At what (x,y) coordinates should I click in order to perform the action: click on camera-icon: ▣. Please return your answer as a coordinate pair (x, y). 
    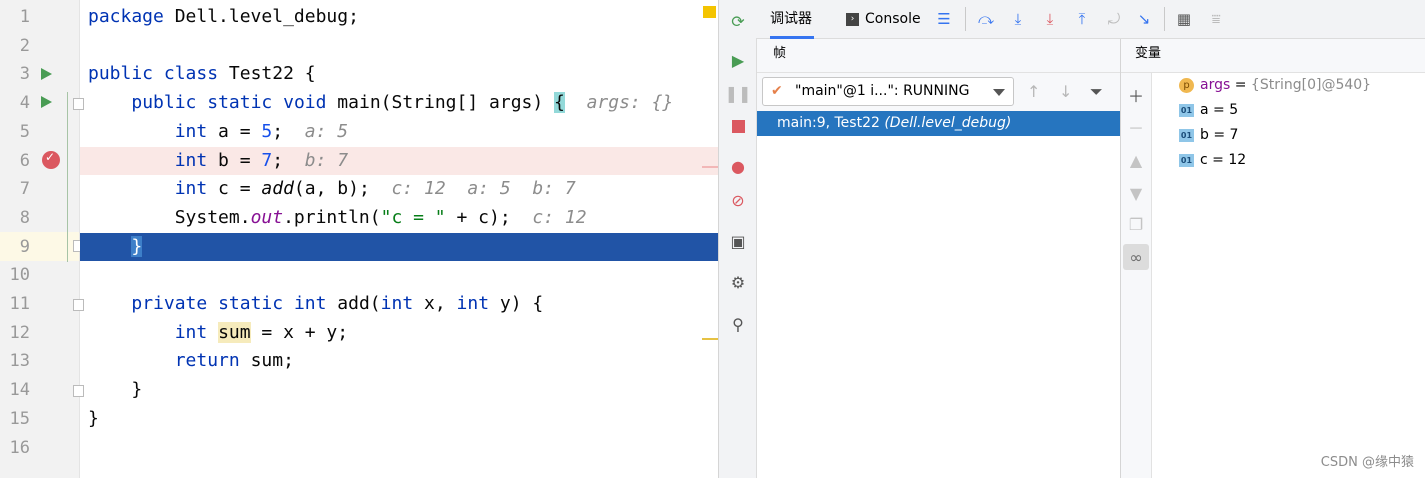
    Looking at the image, I should click on (738, 241).